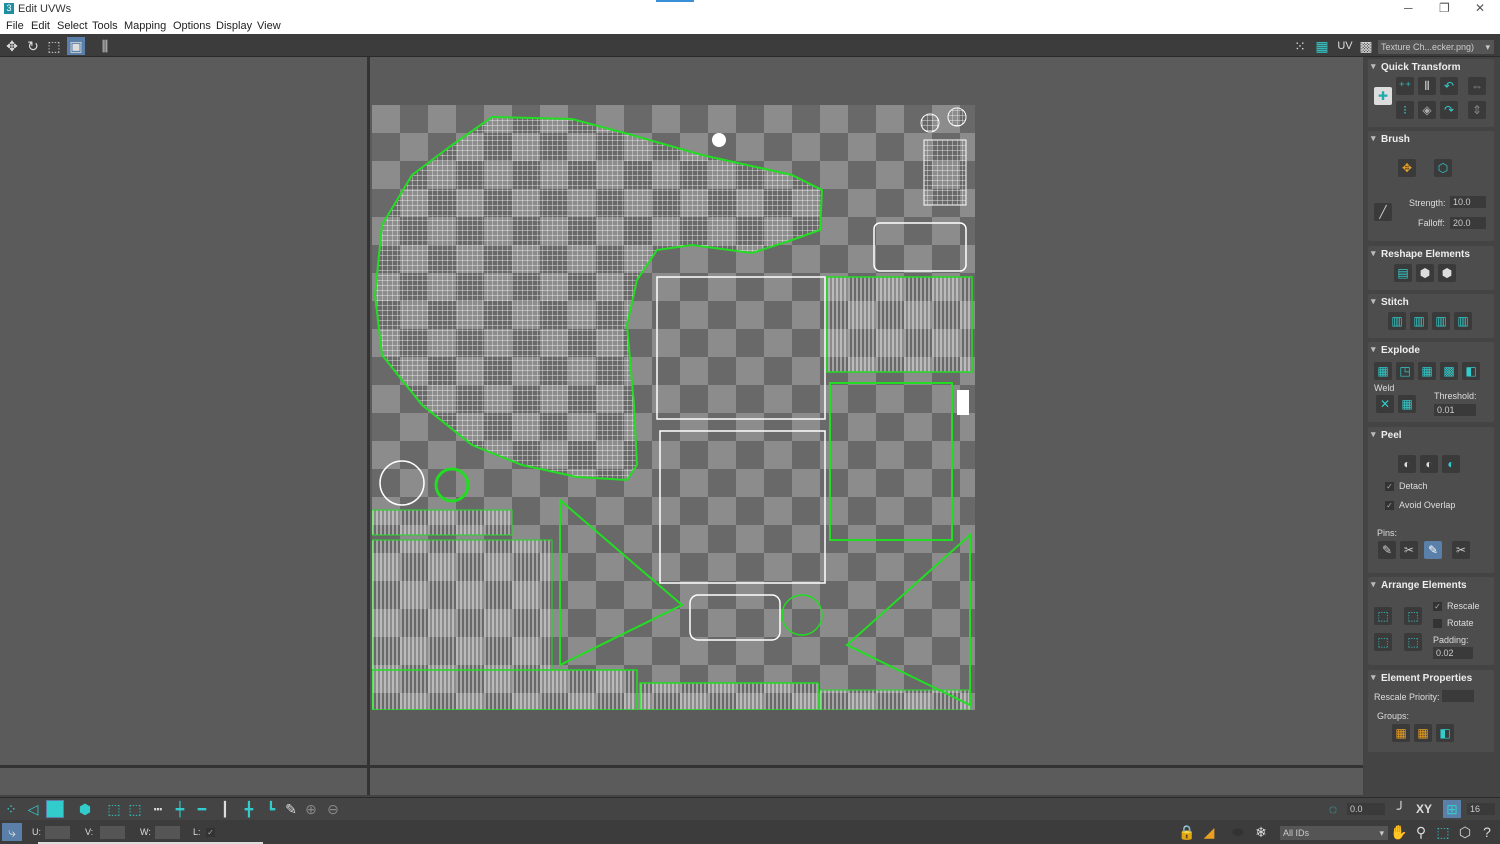  I want to click on stitch-target-icon: ▥, so click(1463, 321).